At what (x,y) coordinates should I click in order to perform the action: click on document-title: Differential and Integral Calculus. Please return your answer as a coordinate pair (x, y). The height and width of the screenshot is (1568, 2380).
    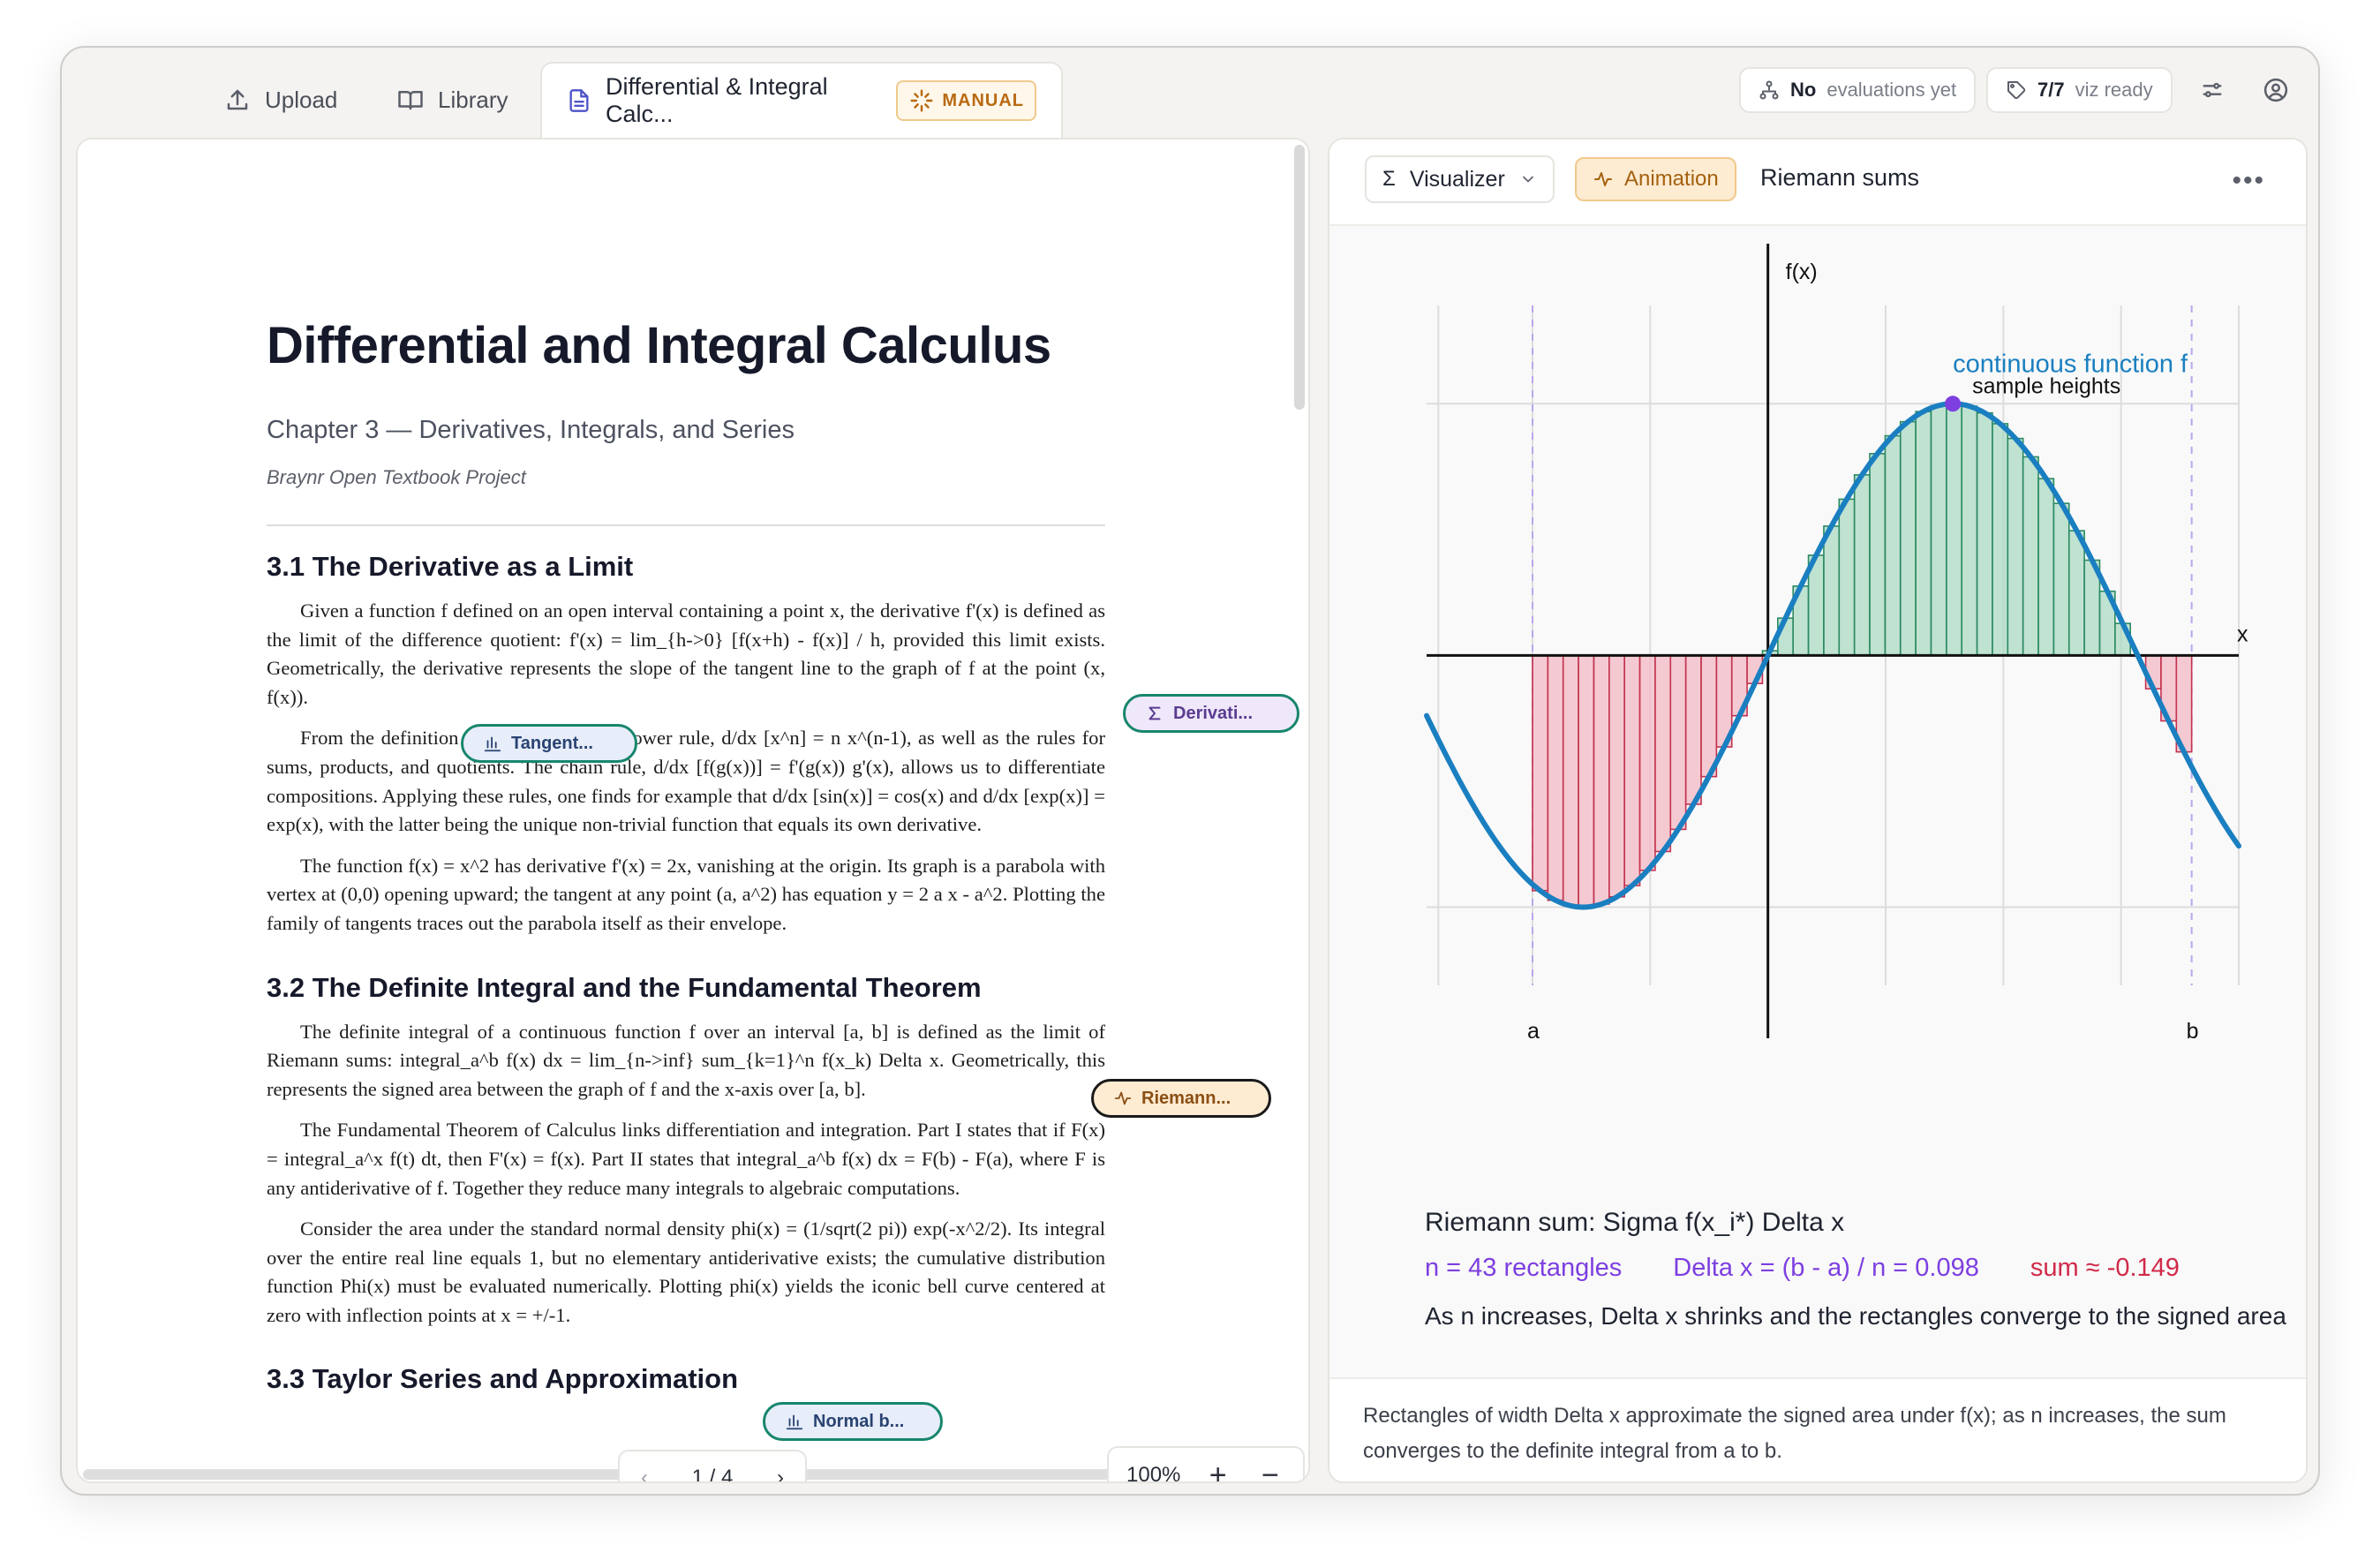
    Looking at the image, I should click on (659, 345).